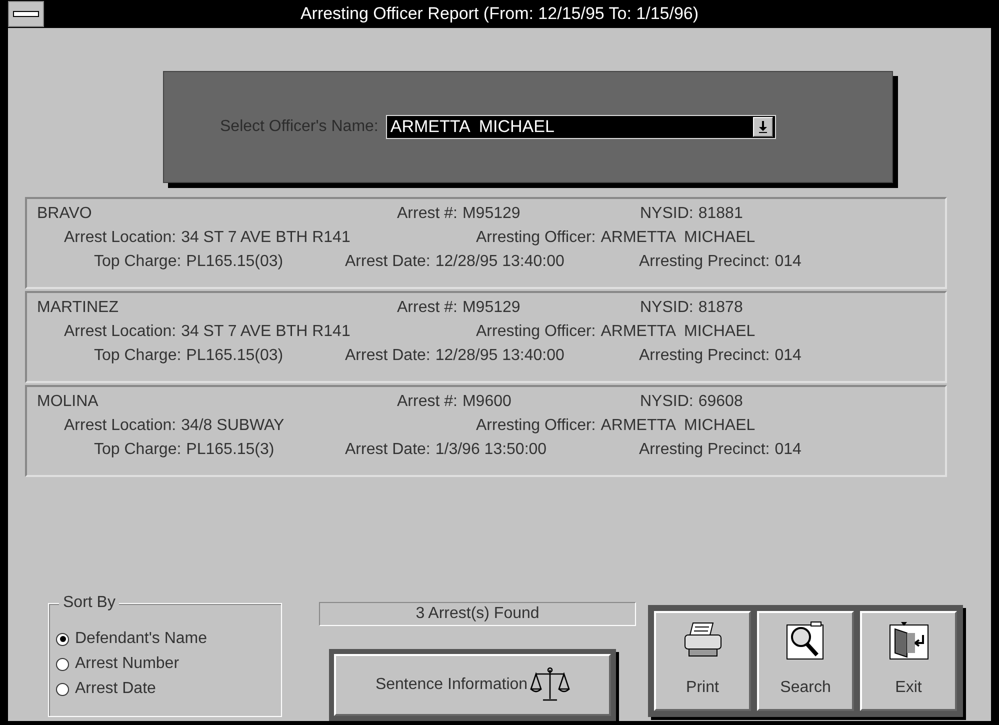 This screenshot has width=999, height=725. Describe the element at coordinates (168, 639) in the screenshot. I see `sort-option: Defendant's Name` at that location.